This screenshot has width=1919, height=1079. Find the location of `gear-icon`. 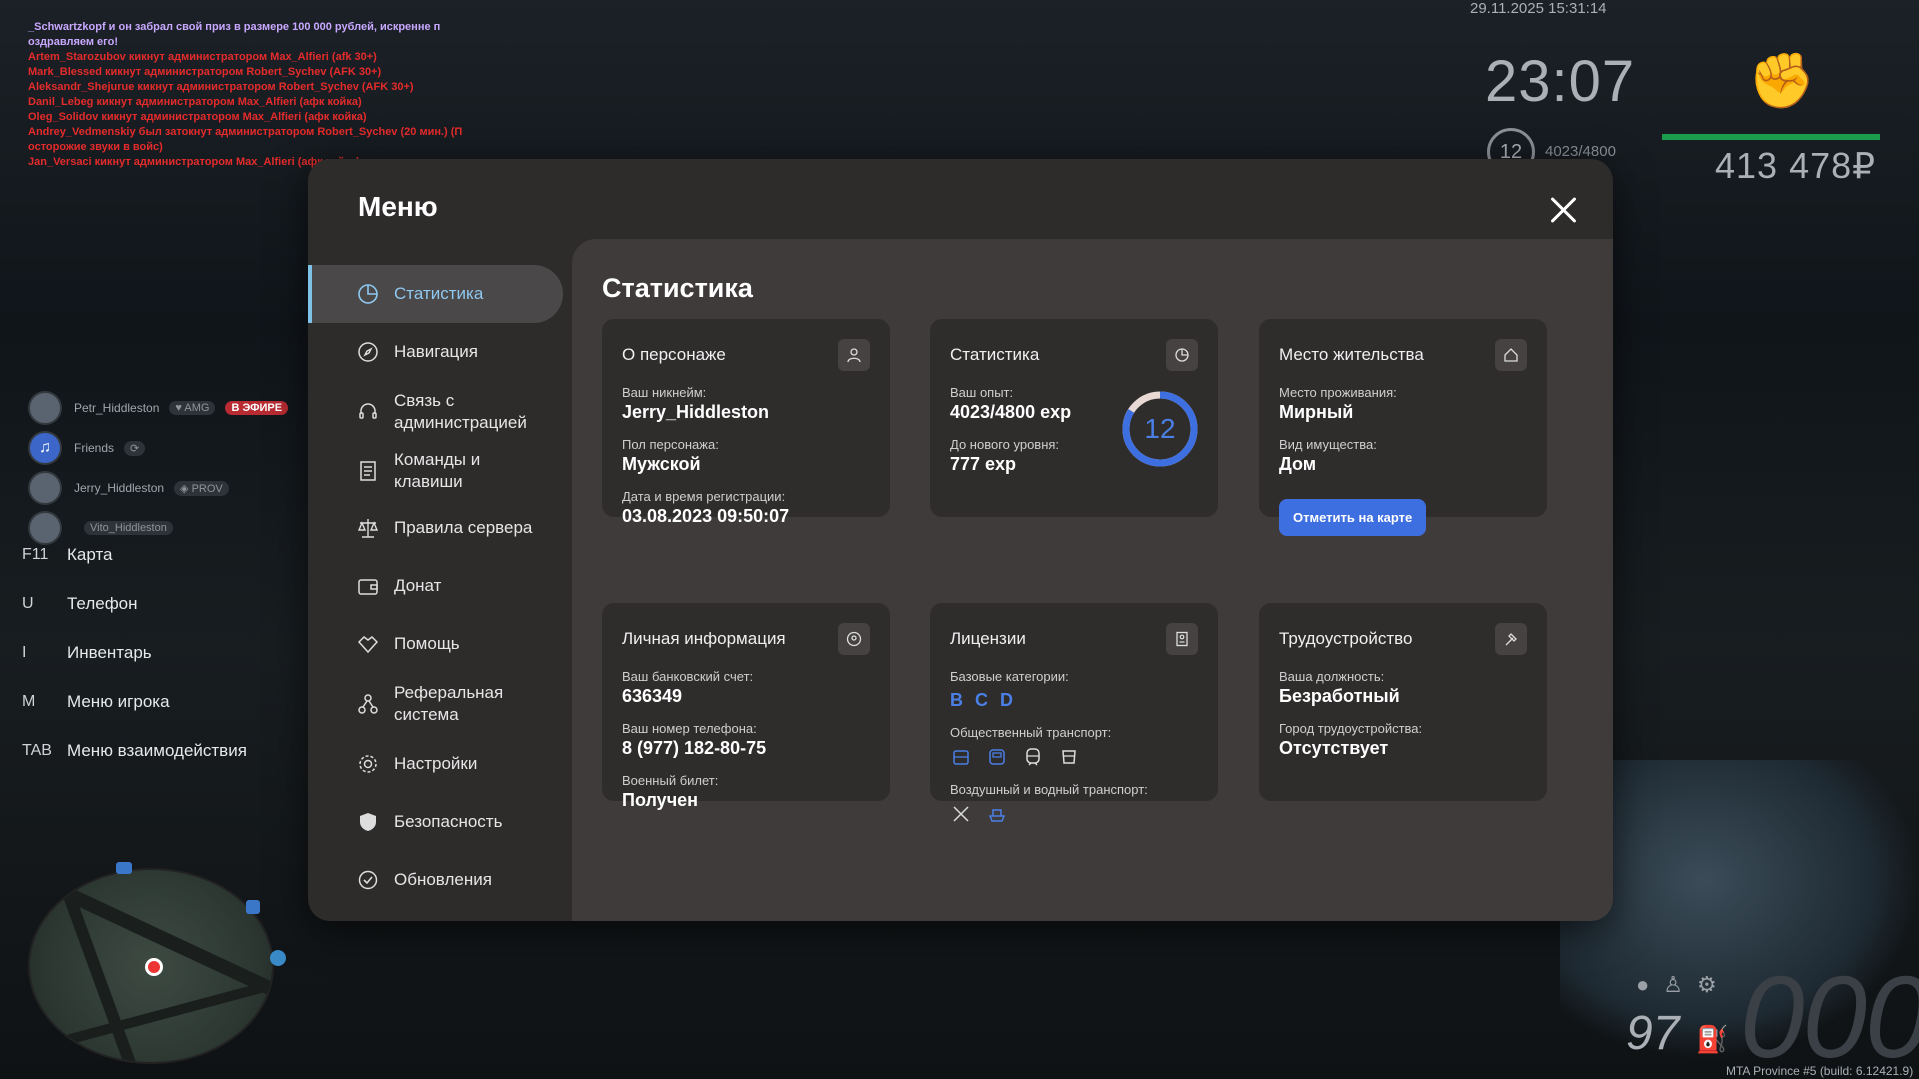

gear-icon is located at coordinates (368, 764).